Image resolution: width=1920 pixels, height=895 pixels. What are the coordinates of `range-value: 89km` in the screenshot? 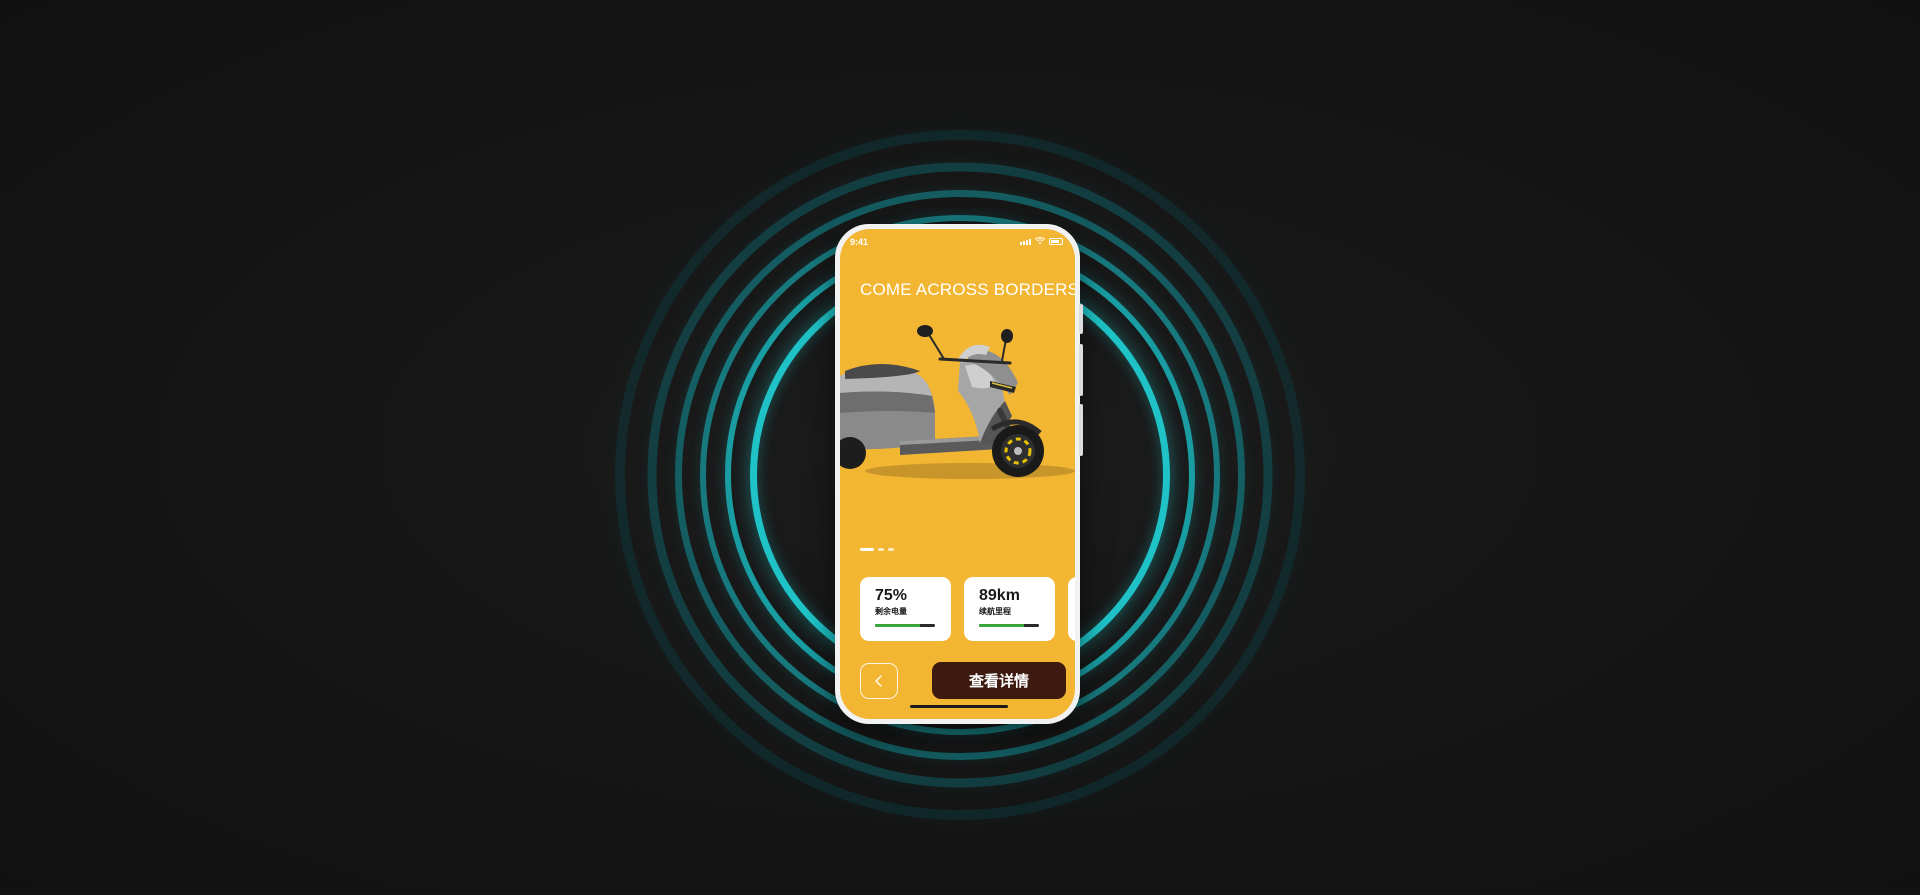 It's located at (999, 595).